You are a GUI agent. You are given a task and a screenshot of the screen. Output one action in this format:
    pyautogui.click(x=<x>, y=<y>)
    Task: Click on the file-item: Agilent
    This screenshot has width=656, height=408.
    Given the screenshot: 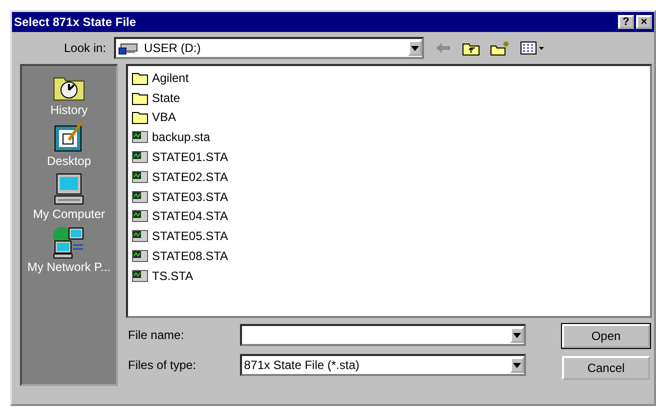 What is the action you would take?
    pyautogui.click(x=179, y=78)
    